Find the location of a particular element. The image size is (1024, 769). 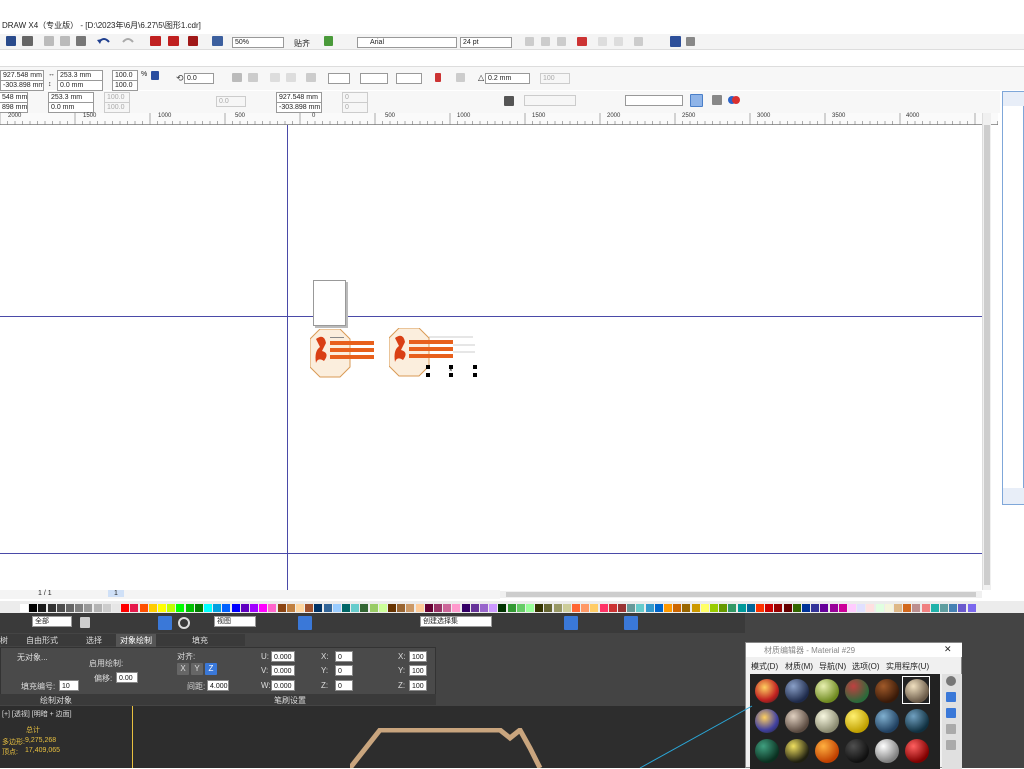

snap-label: 贴齐 is located at coordinates (302, 43).